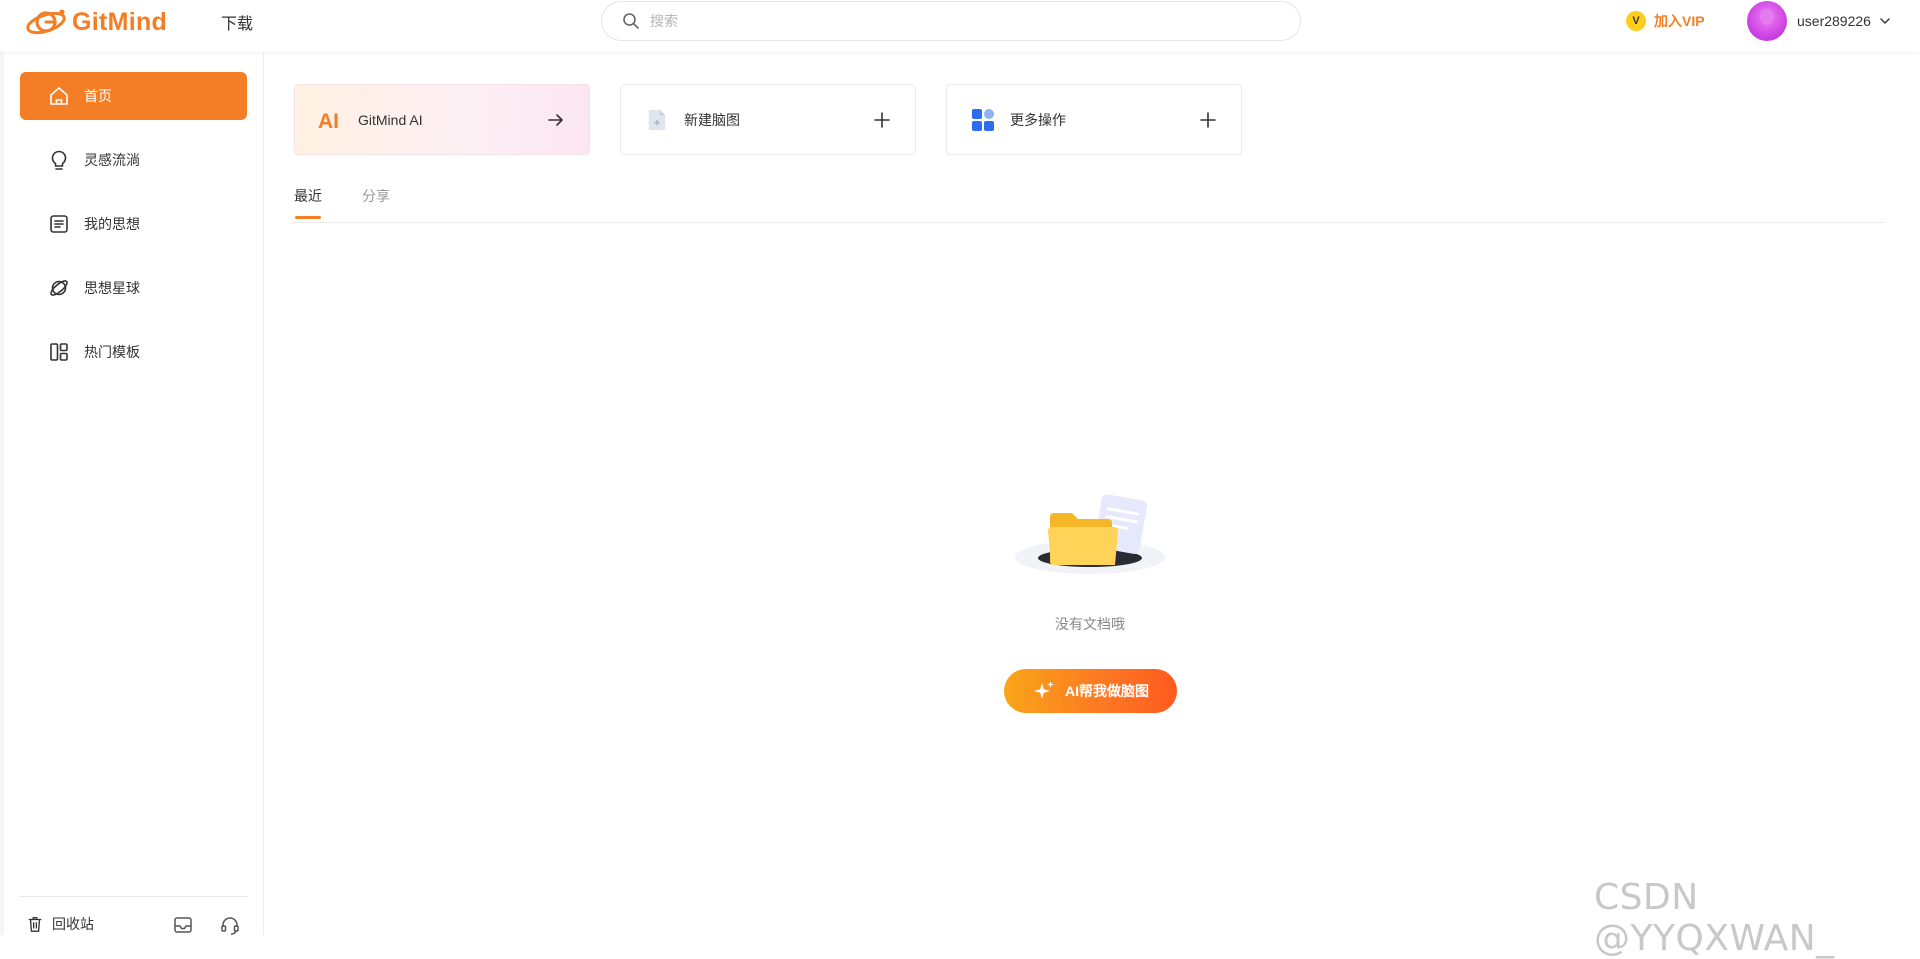 The height and width of the screenshot is (959, 1920). I want to click on sidebar-divider, so click(134, 896).